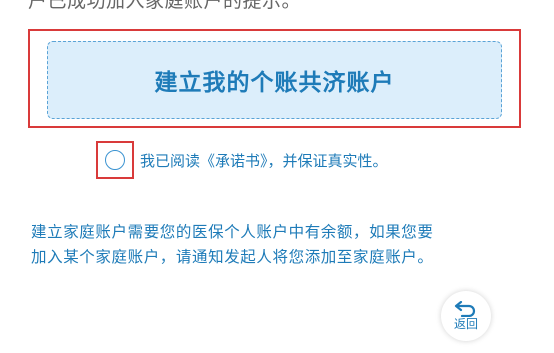 This screenshot has width=554, height=353. I want to click on back-label: 返回, so click(465, 324).